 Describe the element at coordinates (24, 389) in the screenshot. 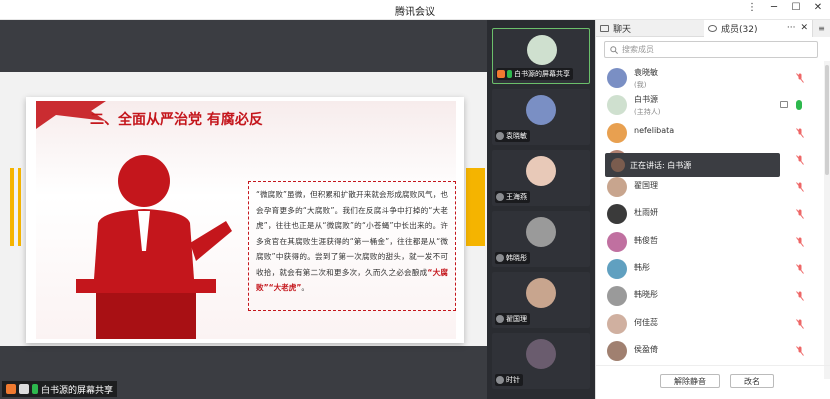

I see `screen-icon` at that location.